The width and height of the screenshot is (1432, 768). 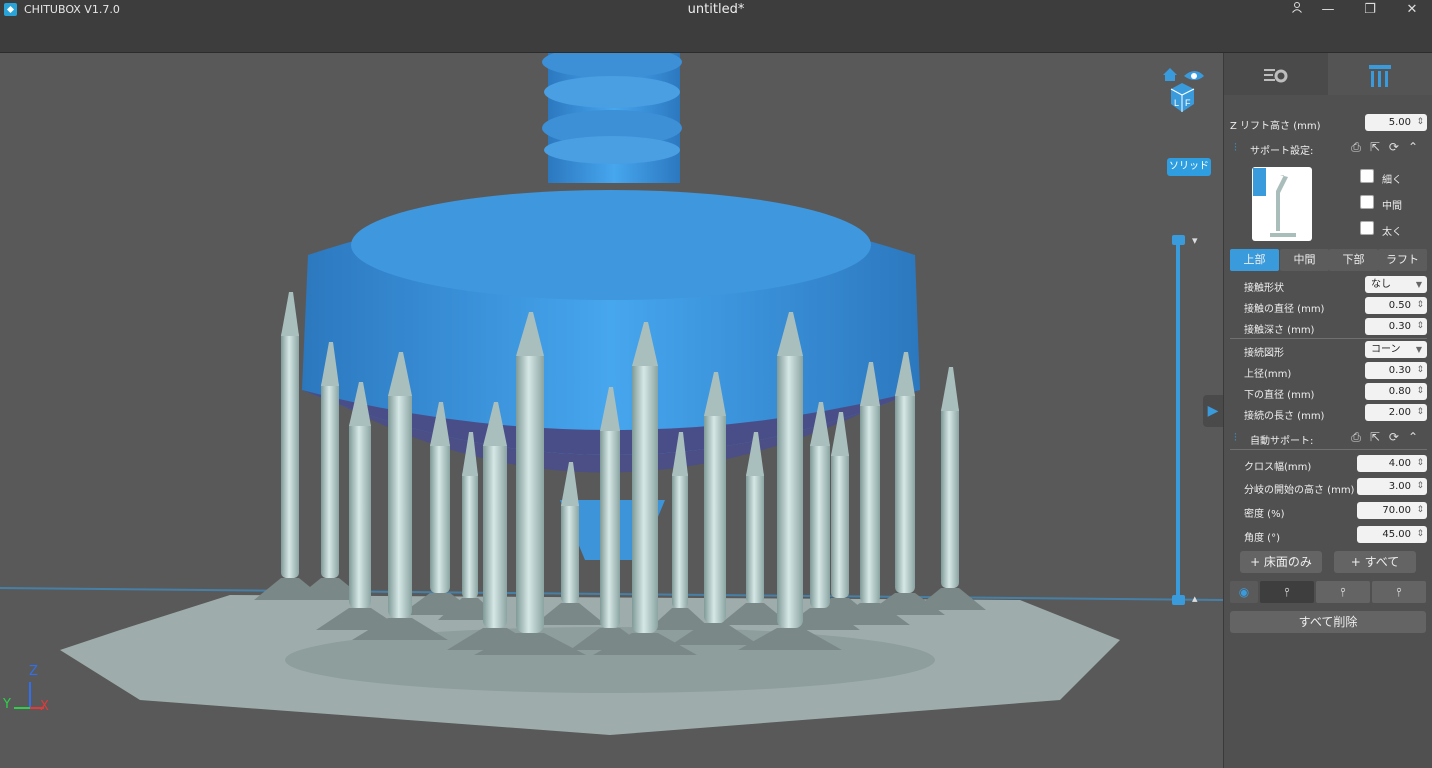 What do you see at coordinates (1264, 353) in the screenshot?
I see `param-label: 接続図形` at bounding box center [1264, 353].